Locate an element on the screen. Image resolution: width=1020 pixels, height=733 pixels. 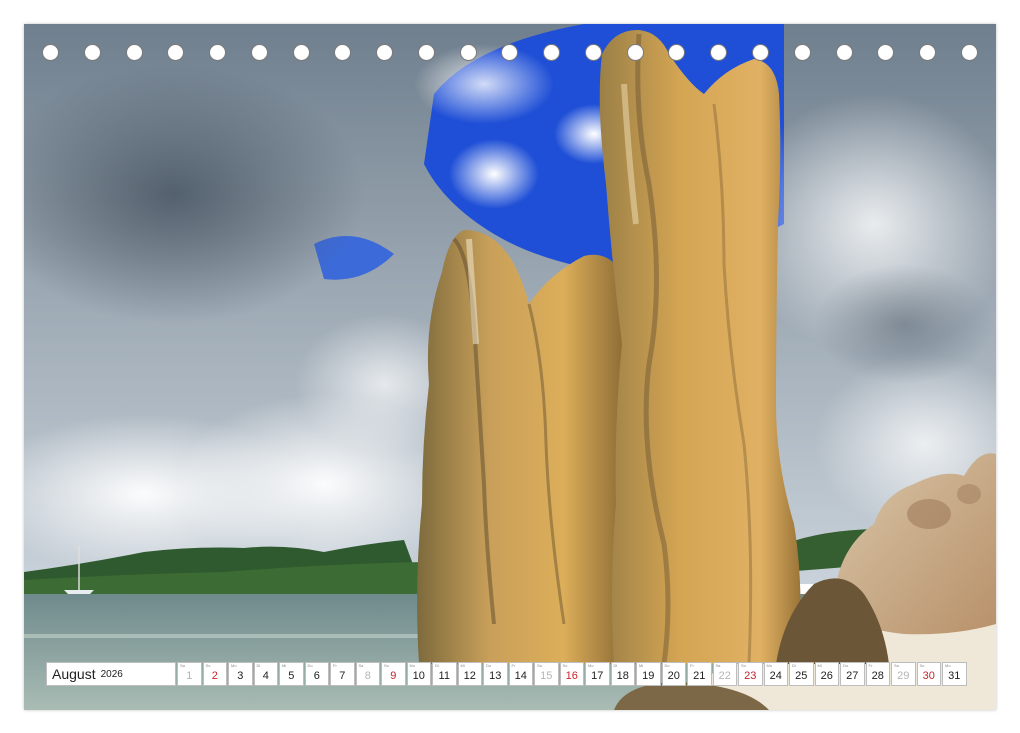
day-cell: Do 20 is located at coordinates (673, 674).